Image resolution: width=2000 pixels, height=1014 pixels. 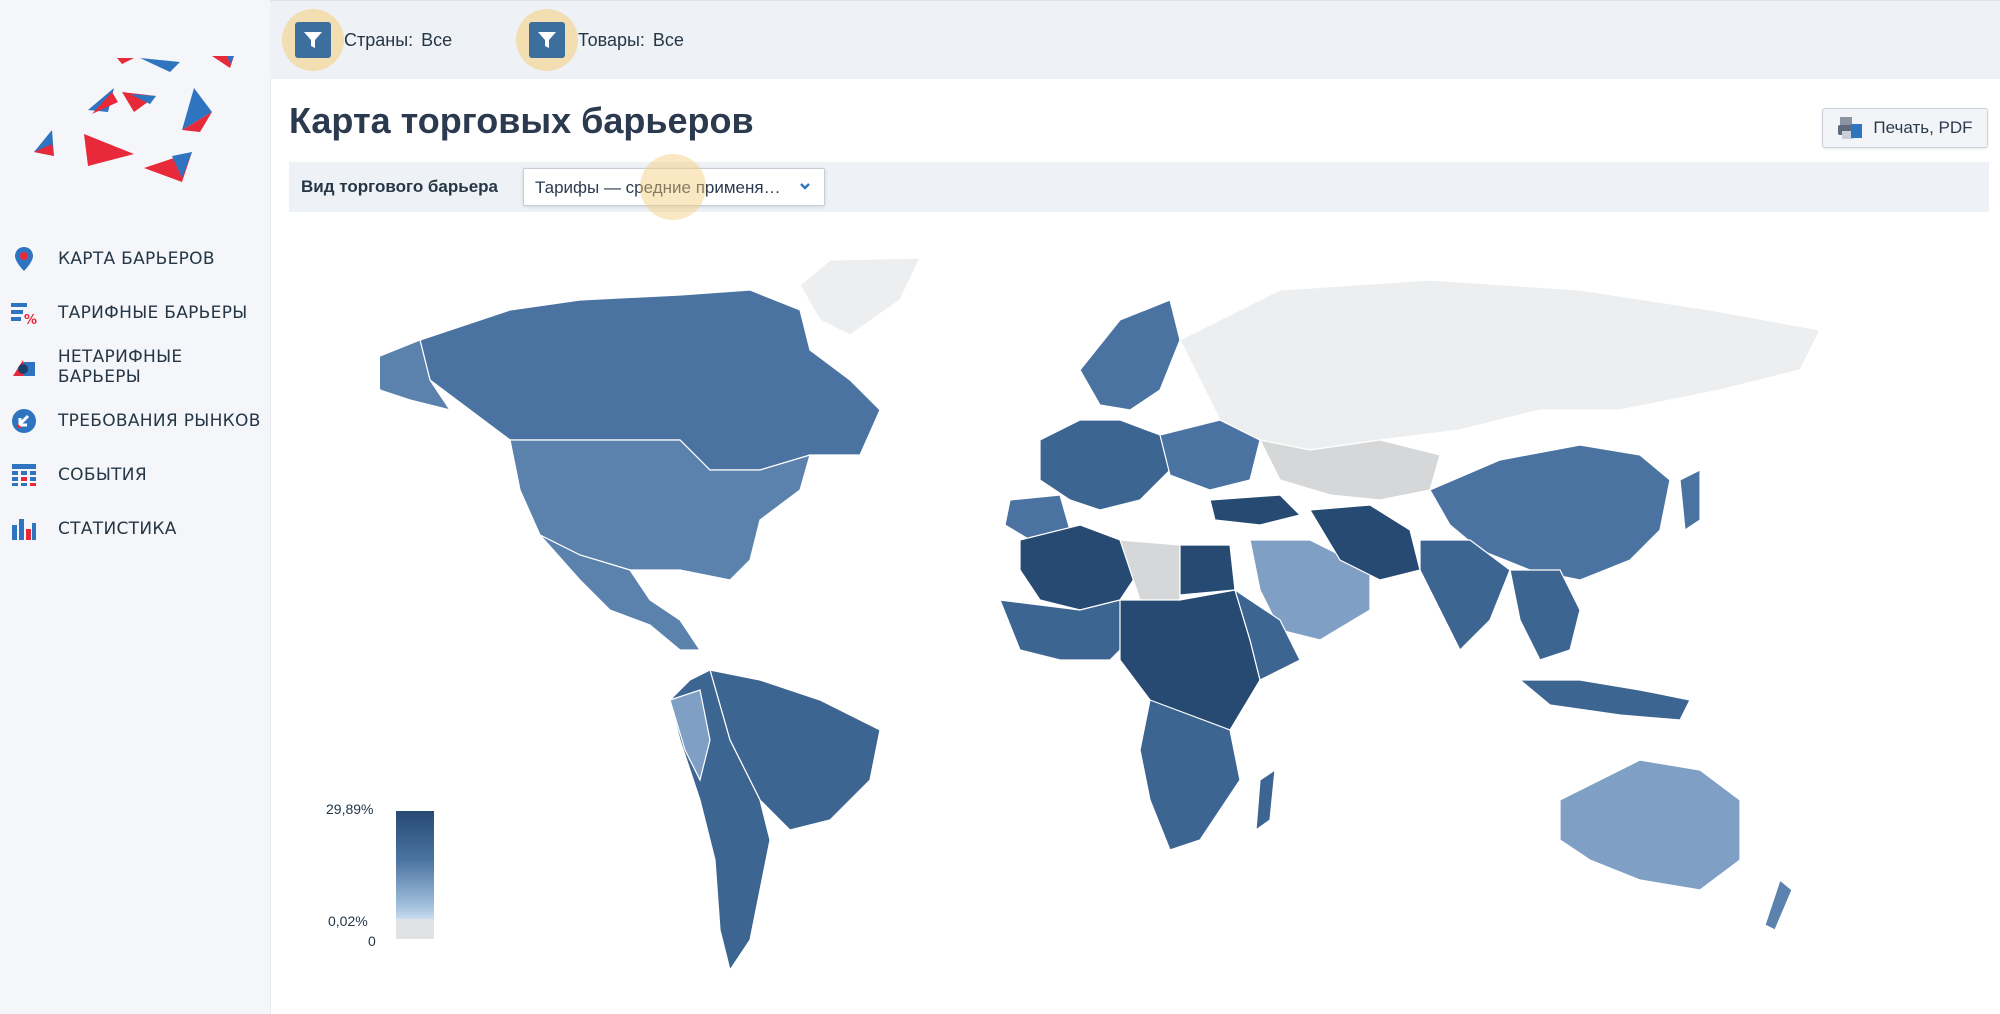 I want to click on legend-no-data-swatch, so click(x=415, y=929).